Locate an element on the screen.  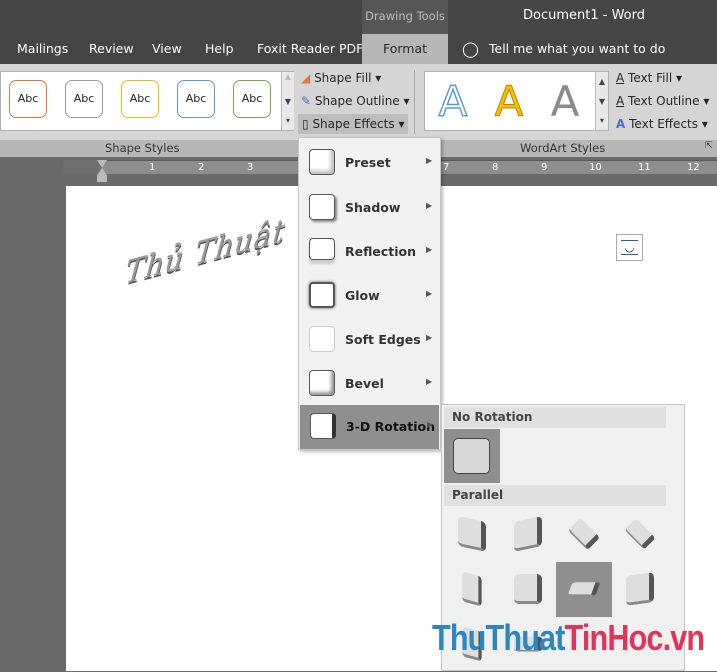
ruler-number: 11 is located at coordinates (644, 167).